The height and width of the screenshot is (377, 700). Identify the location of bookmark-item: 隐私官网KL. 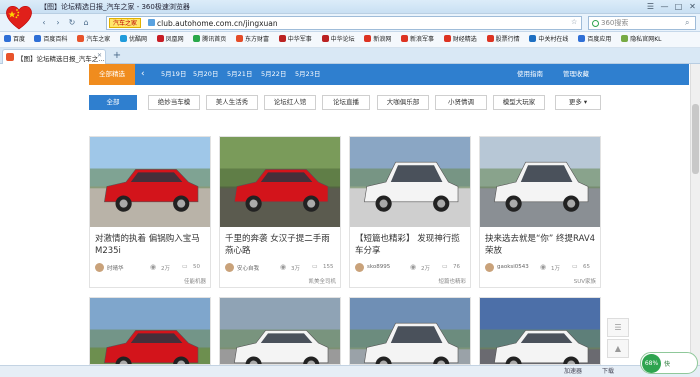
(641, 40).